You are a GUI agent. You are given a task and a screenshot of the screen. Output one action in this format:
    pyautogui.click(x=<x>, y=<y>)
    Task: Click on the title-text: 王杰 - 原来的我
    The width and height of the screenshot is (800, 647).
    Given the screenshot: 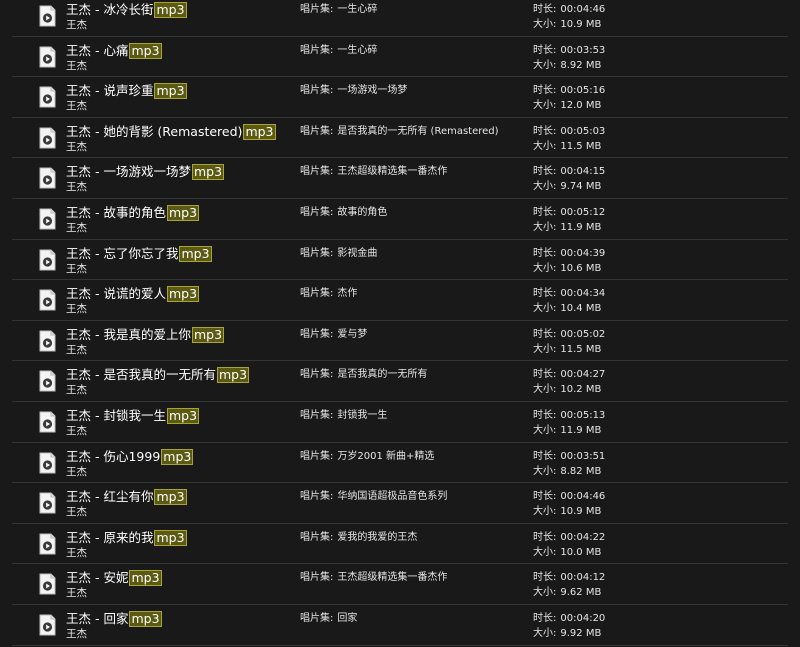 What is the action you would take?
    pyautogui.click(x=110, y=537)
    